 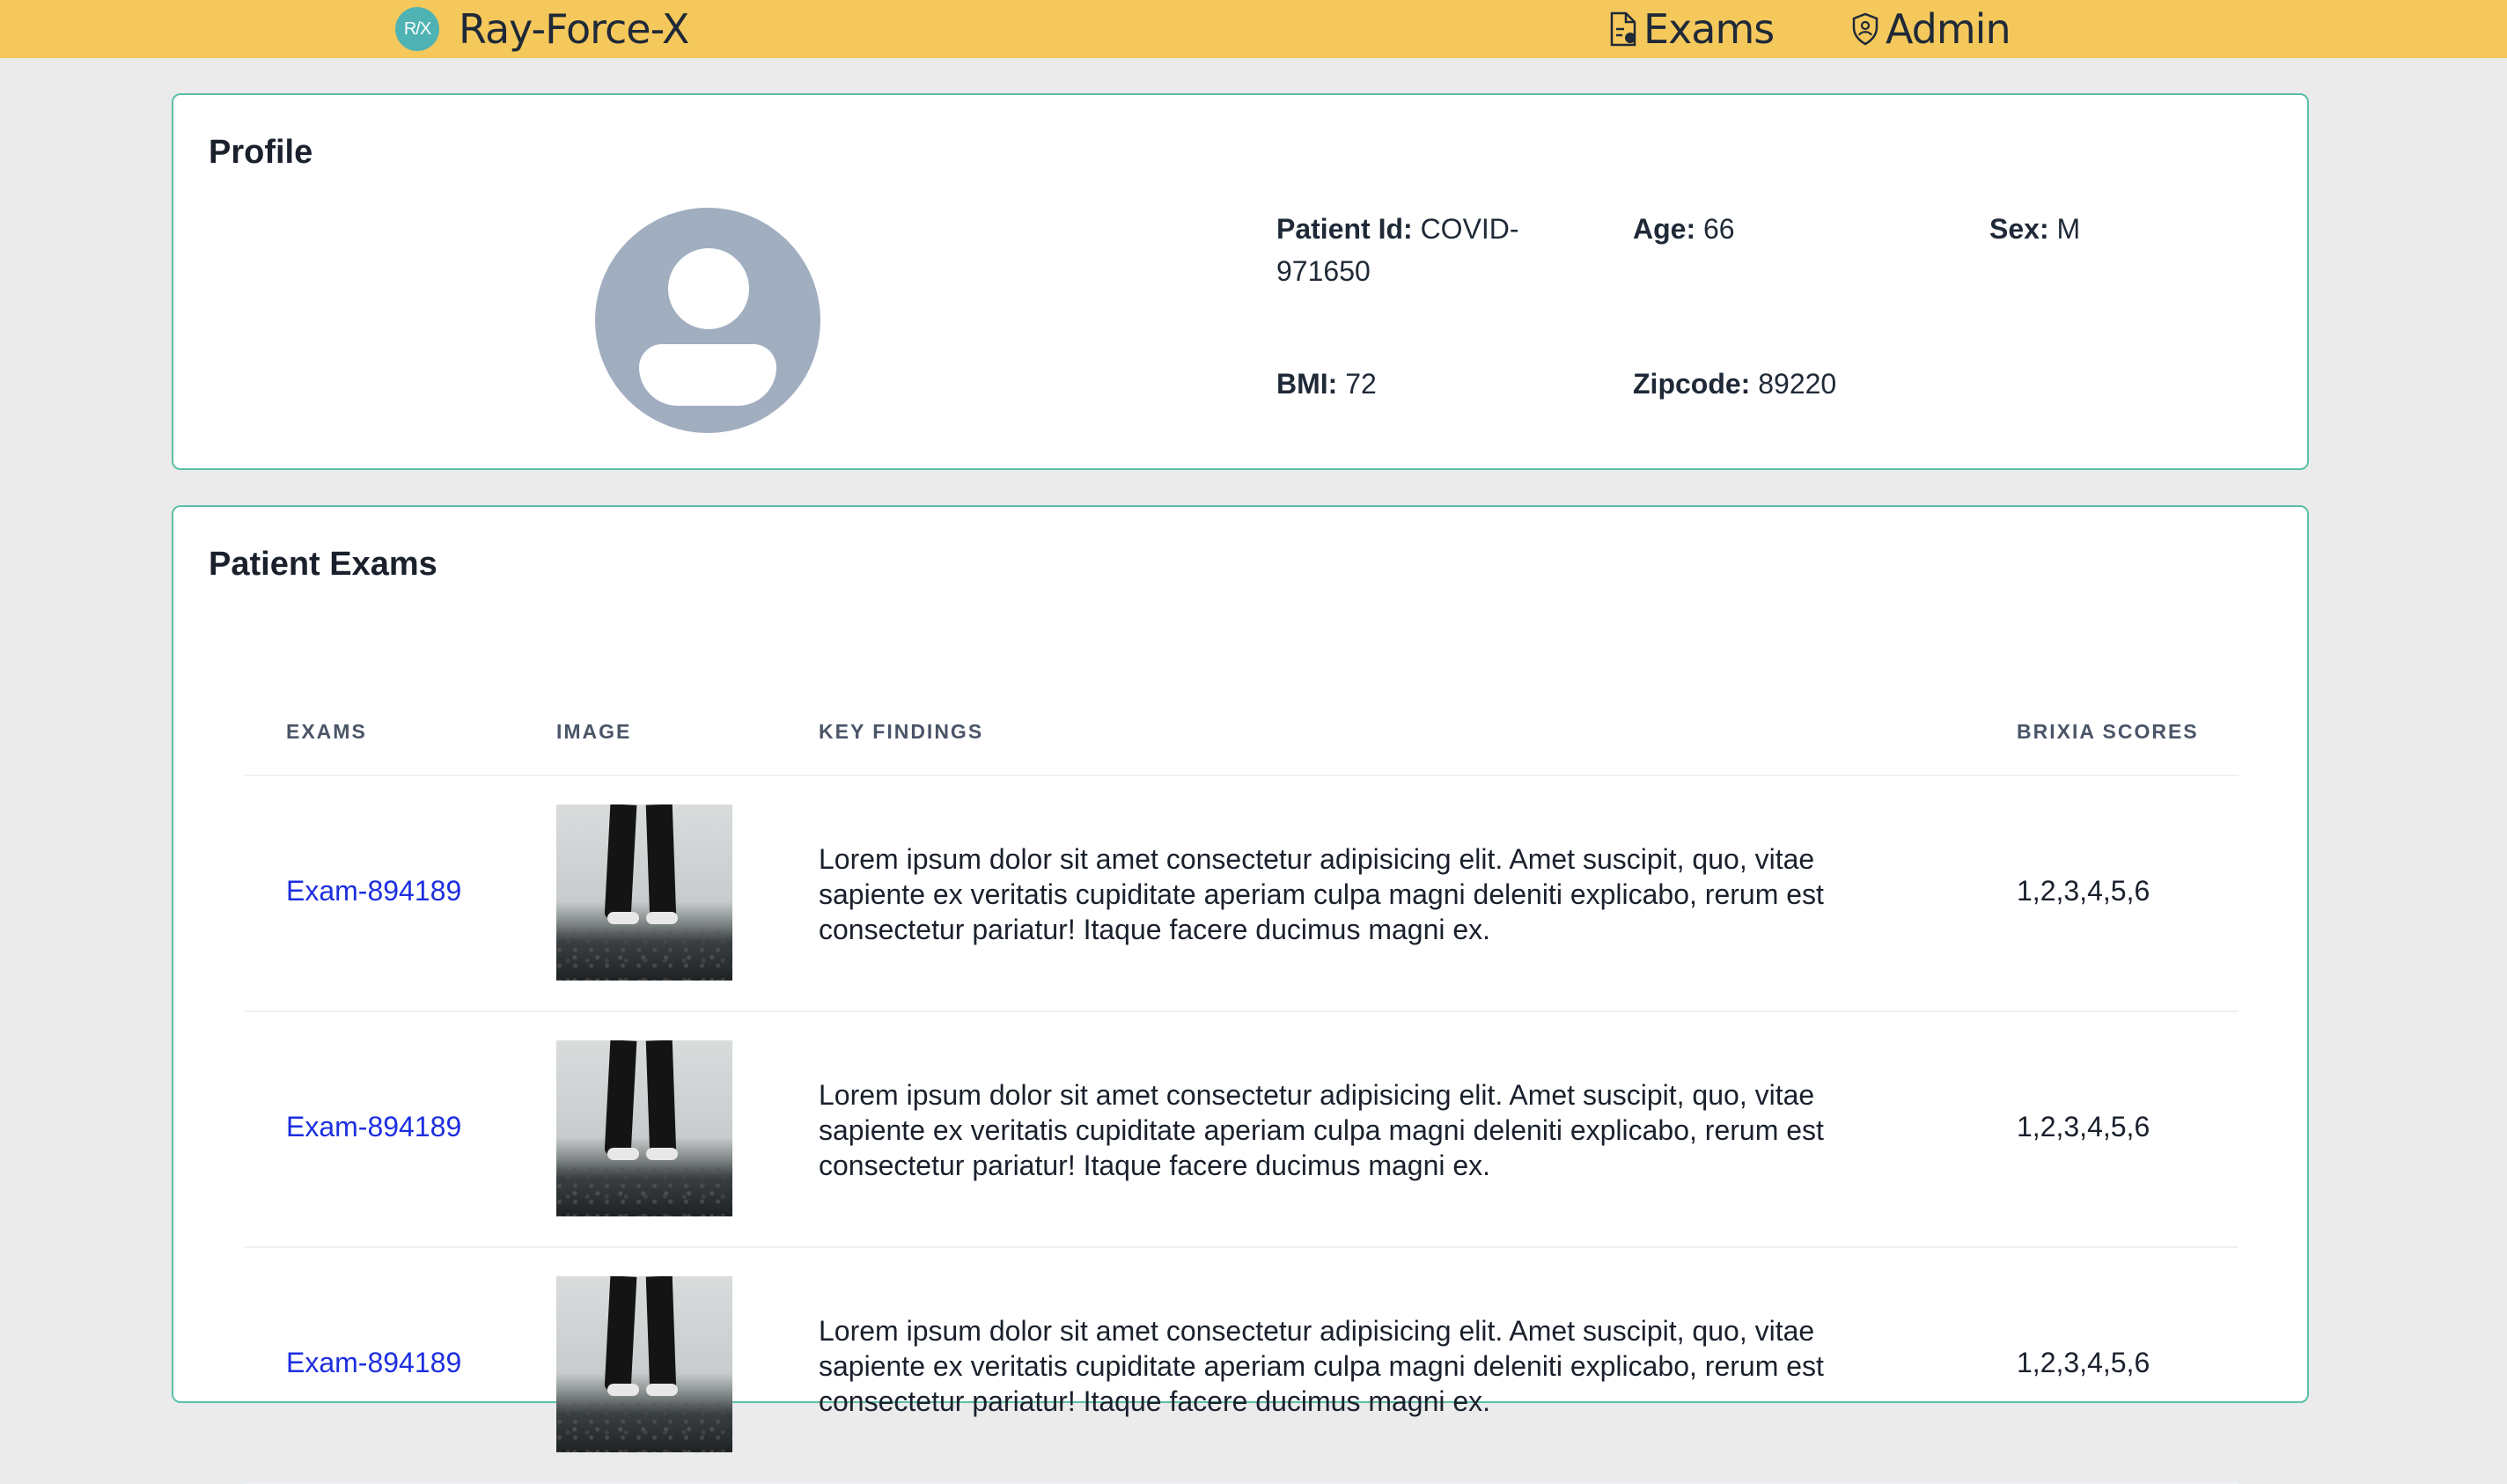 I want to click on patient-id-label: Patient Id:, so click(x=1345, y=229).